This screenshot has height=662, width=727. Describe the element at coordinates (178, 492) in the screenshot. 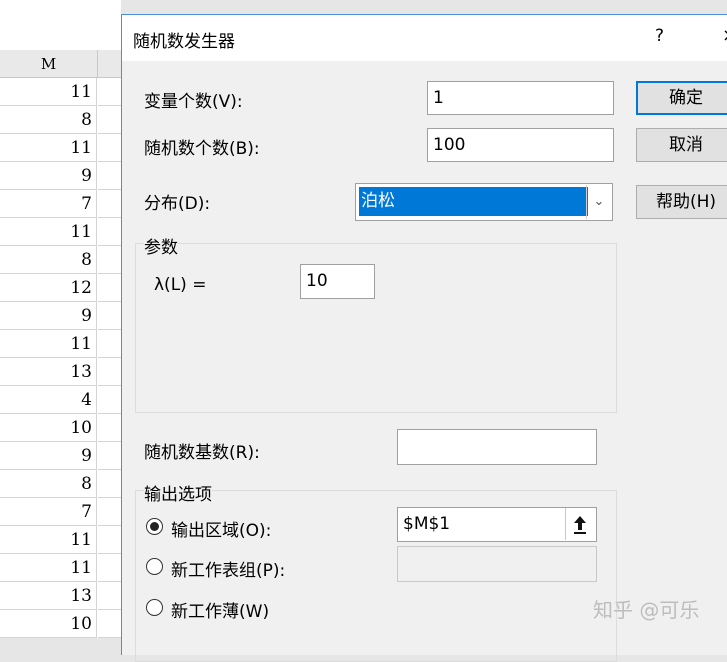

I see `output-title: 输出选项` at that location.